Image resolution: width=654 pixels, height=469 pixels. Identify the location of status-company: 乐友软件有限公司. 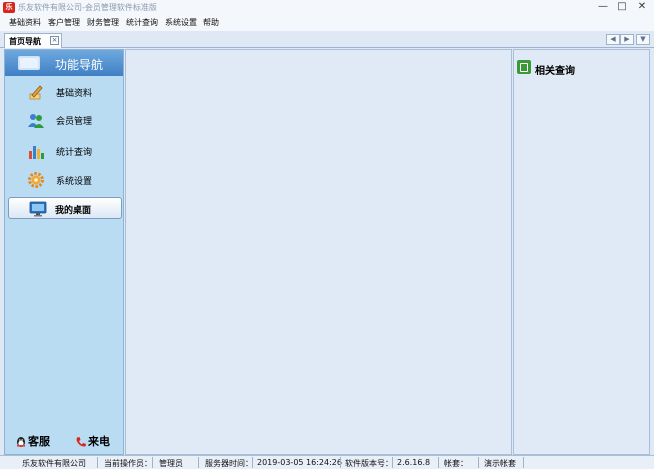
(54, 463).